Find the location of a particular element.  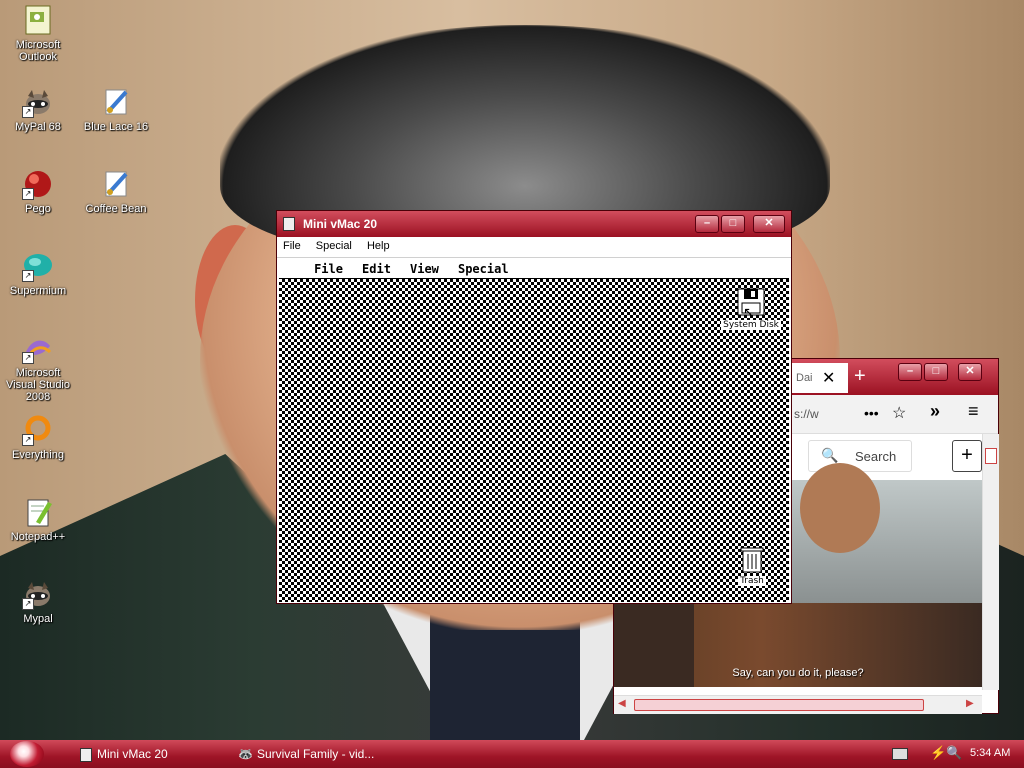

browser-close-button: ✕ is located at coordinates (970, 372).